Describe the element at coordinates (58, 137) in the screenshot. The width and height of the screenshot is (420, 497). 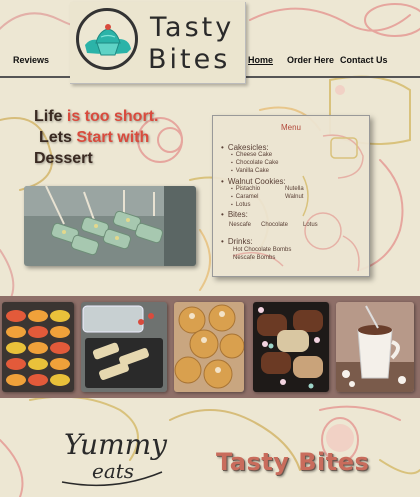
I see `hero-text: Lets` at that location.